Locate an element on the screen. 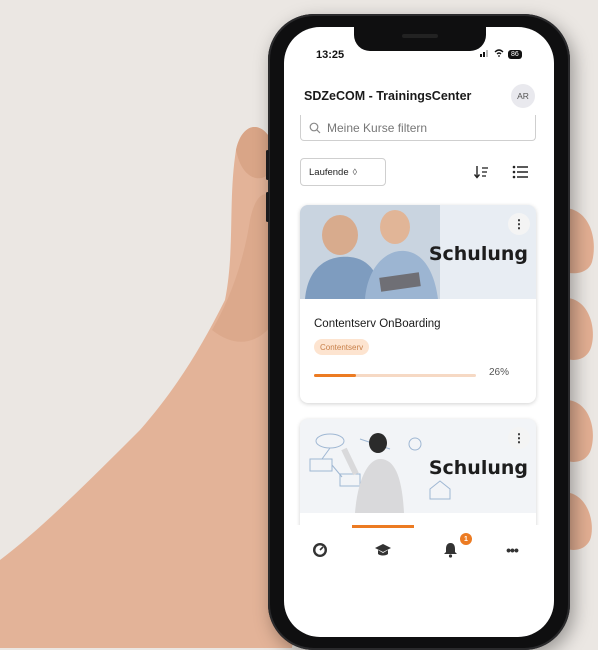 This screenshot has height=650, width=598. course-title: Contentserv OnBoarding is located at coordinates (377, 324).